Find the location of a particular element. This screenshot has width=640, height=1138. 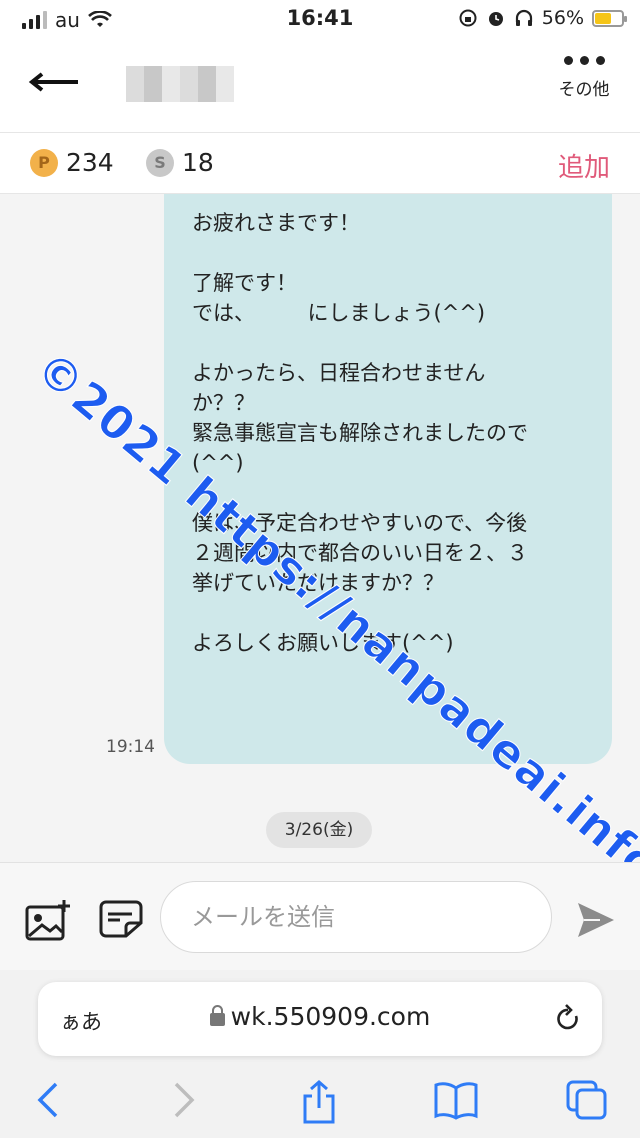

send-icon is located at coordinates (596, 920).